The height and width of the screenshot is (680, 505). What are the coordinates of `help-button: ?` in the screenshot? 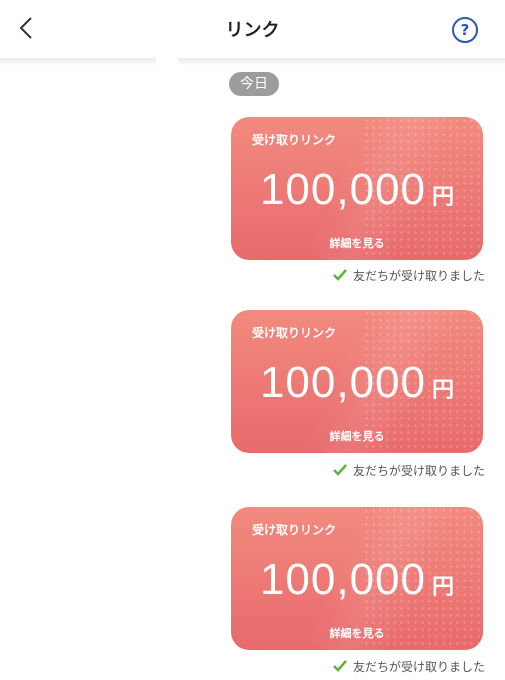 It's located at (465, 30).